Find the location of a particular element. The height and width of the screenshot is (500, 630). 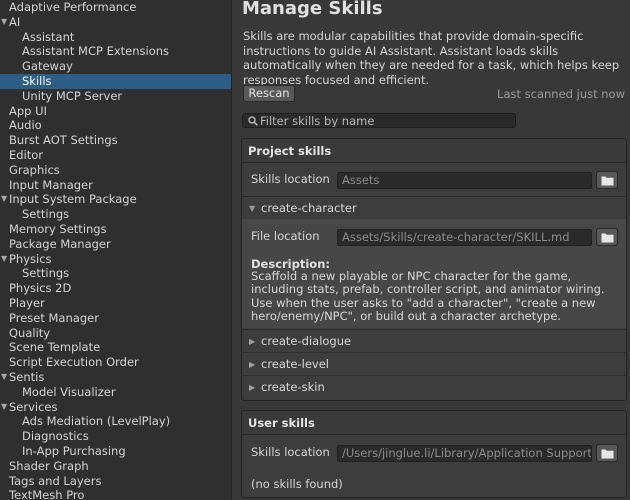

sidebar-item-app-ui: App UI is located at coordinates (115, 111).